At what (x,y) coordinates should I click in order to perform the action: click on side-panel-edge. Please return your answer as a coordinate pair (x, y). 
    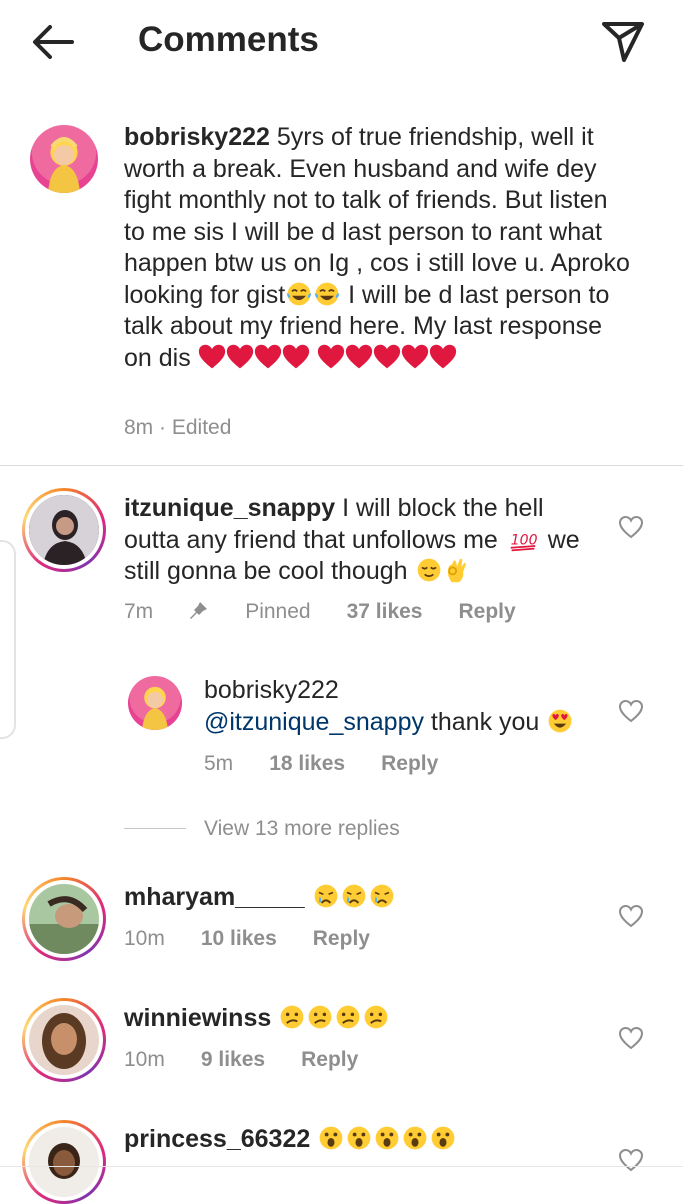
    Looking at the image, I should click on (8, 639).